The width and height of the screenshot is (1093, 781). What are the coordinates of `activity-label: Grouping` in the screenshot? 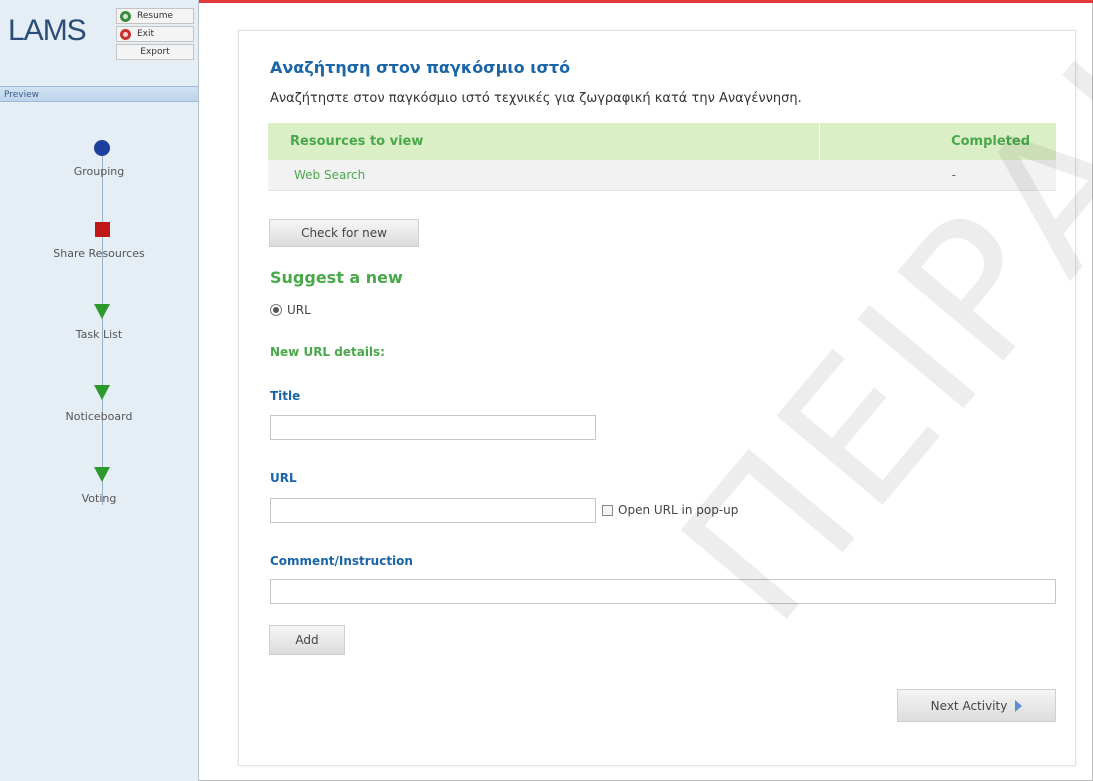 It's located at (99, 171).